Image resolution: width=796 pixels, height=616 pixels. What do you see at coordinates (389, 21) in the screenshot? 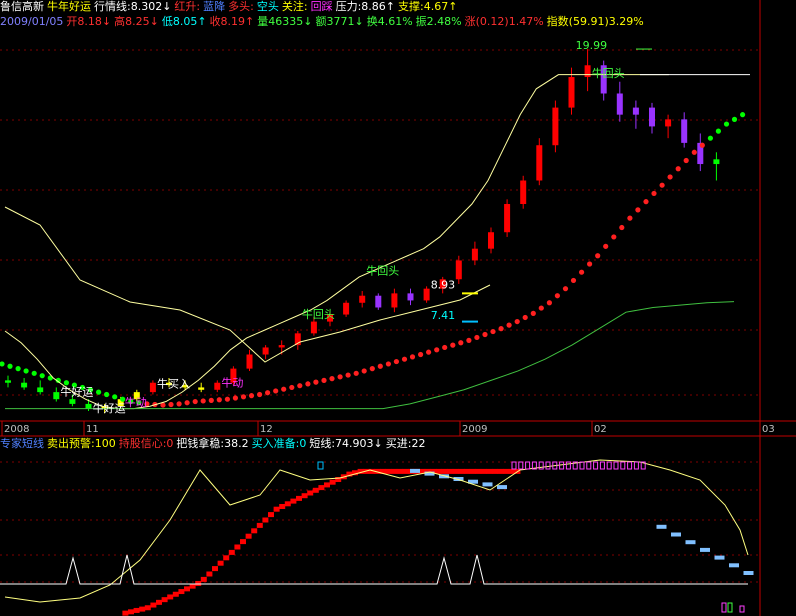
I see `header2-item: 换4.61%` at bounding box center [389, 21].